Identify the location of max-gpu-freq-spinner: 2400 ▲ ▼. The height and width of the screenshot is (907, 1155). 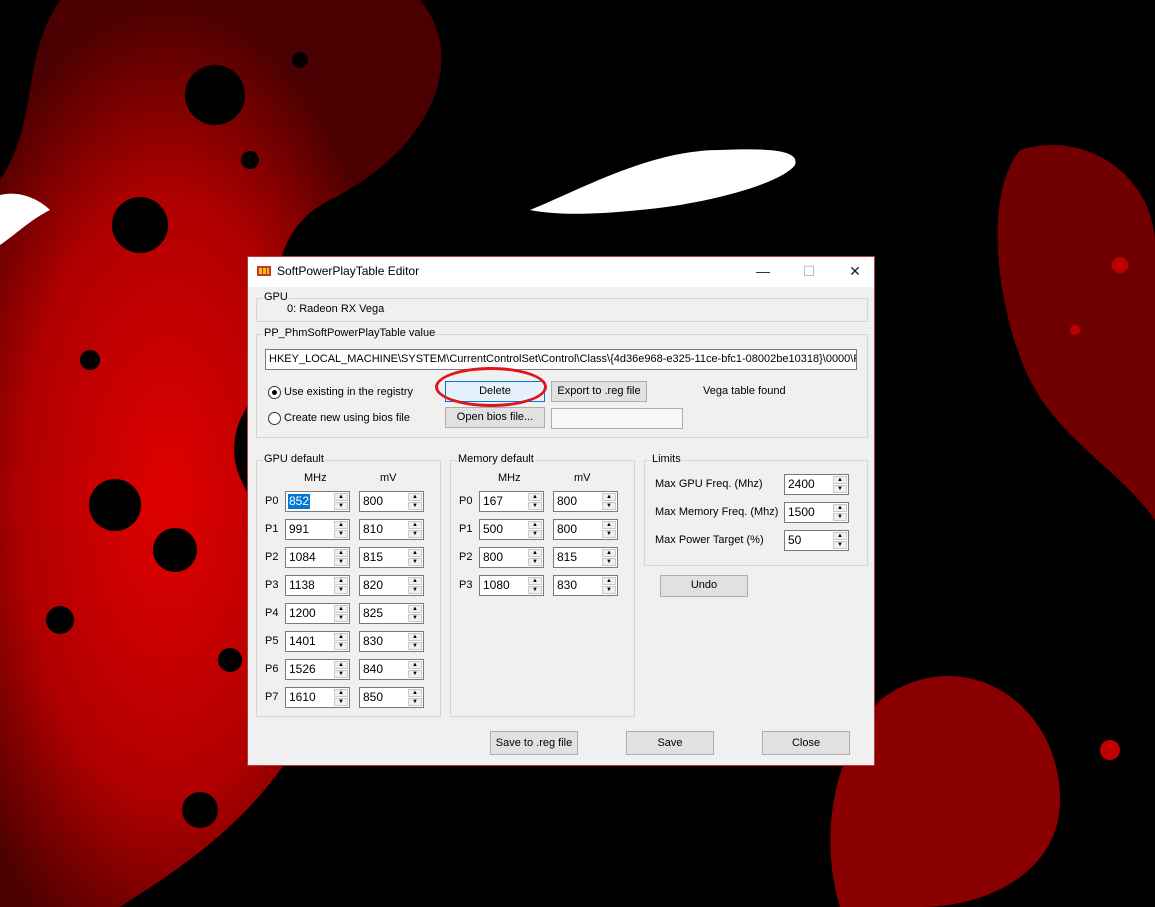
(816, 484).